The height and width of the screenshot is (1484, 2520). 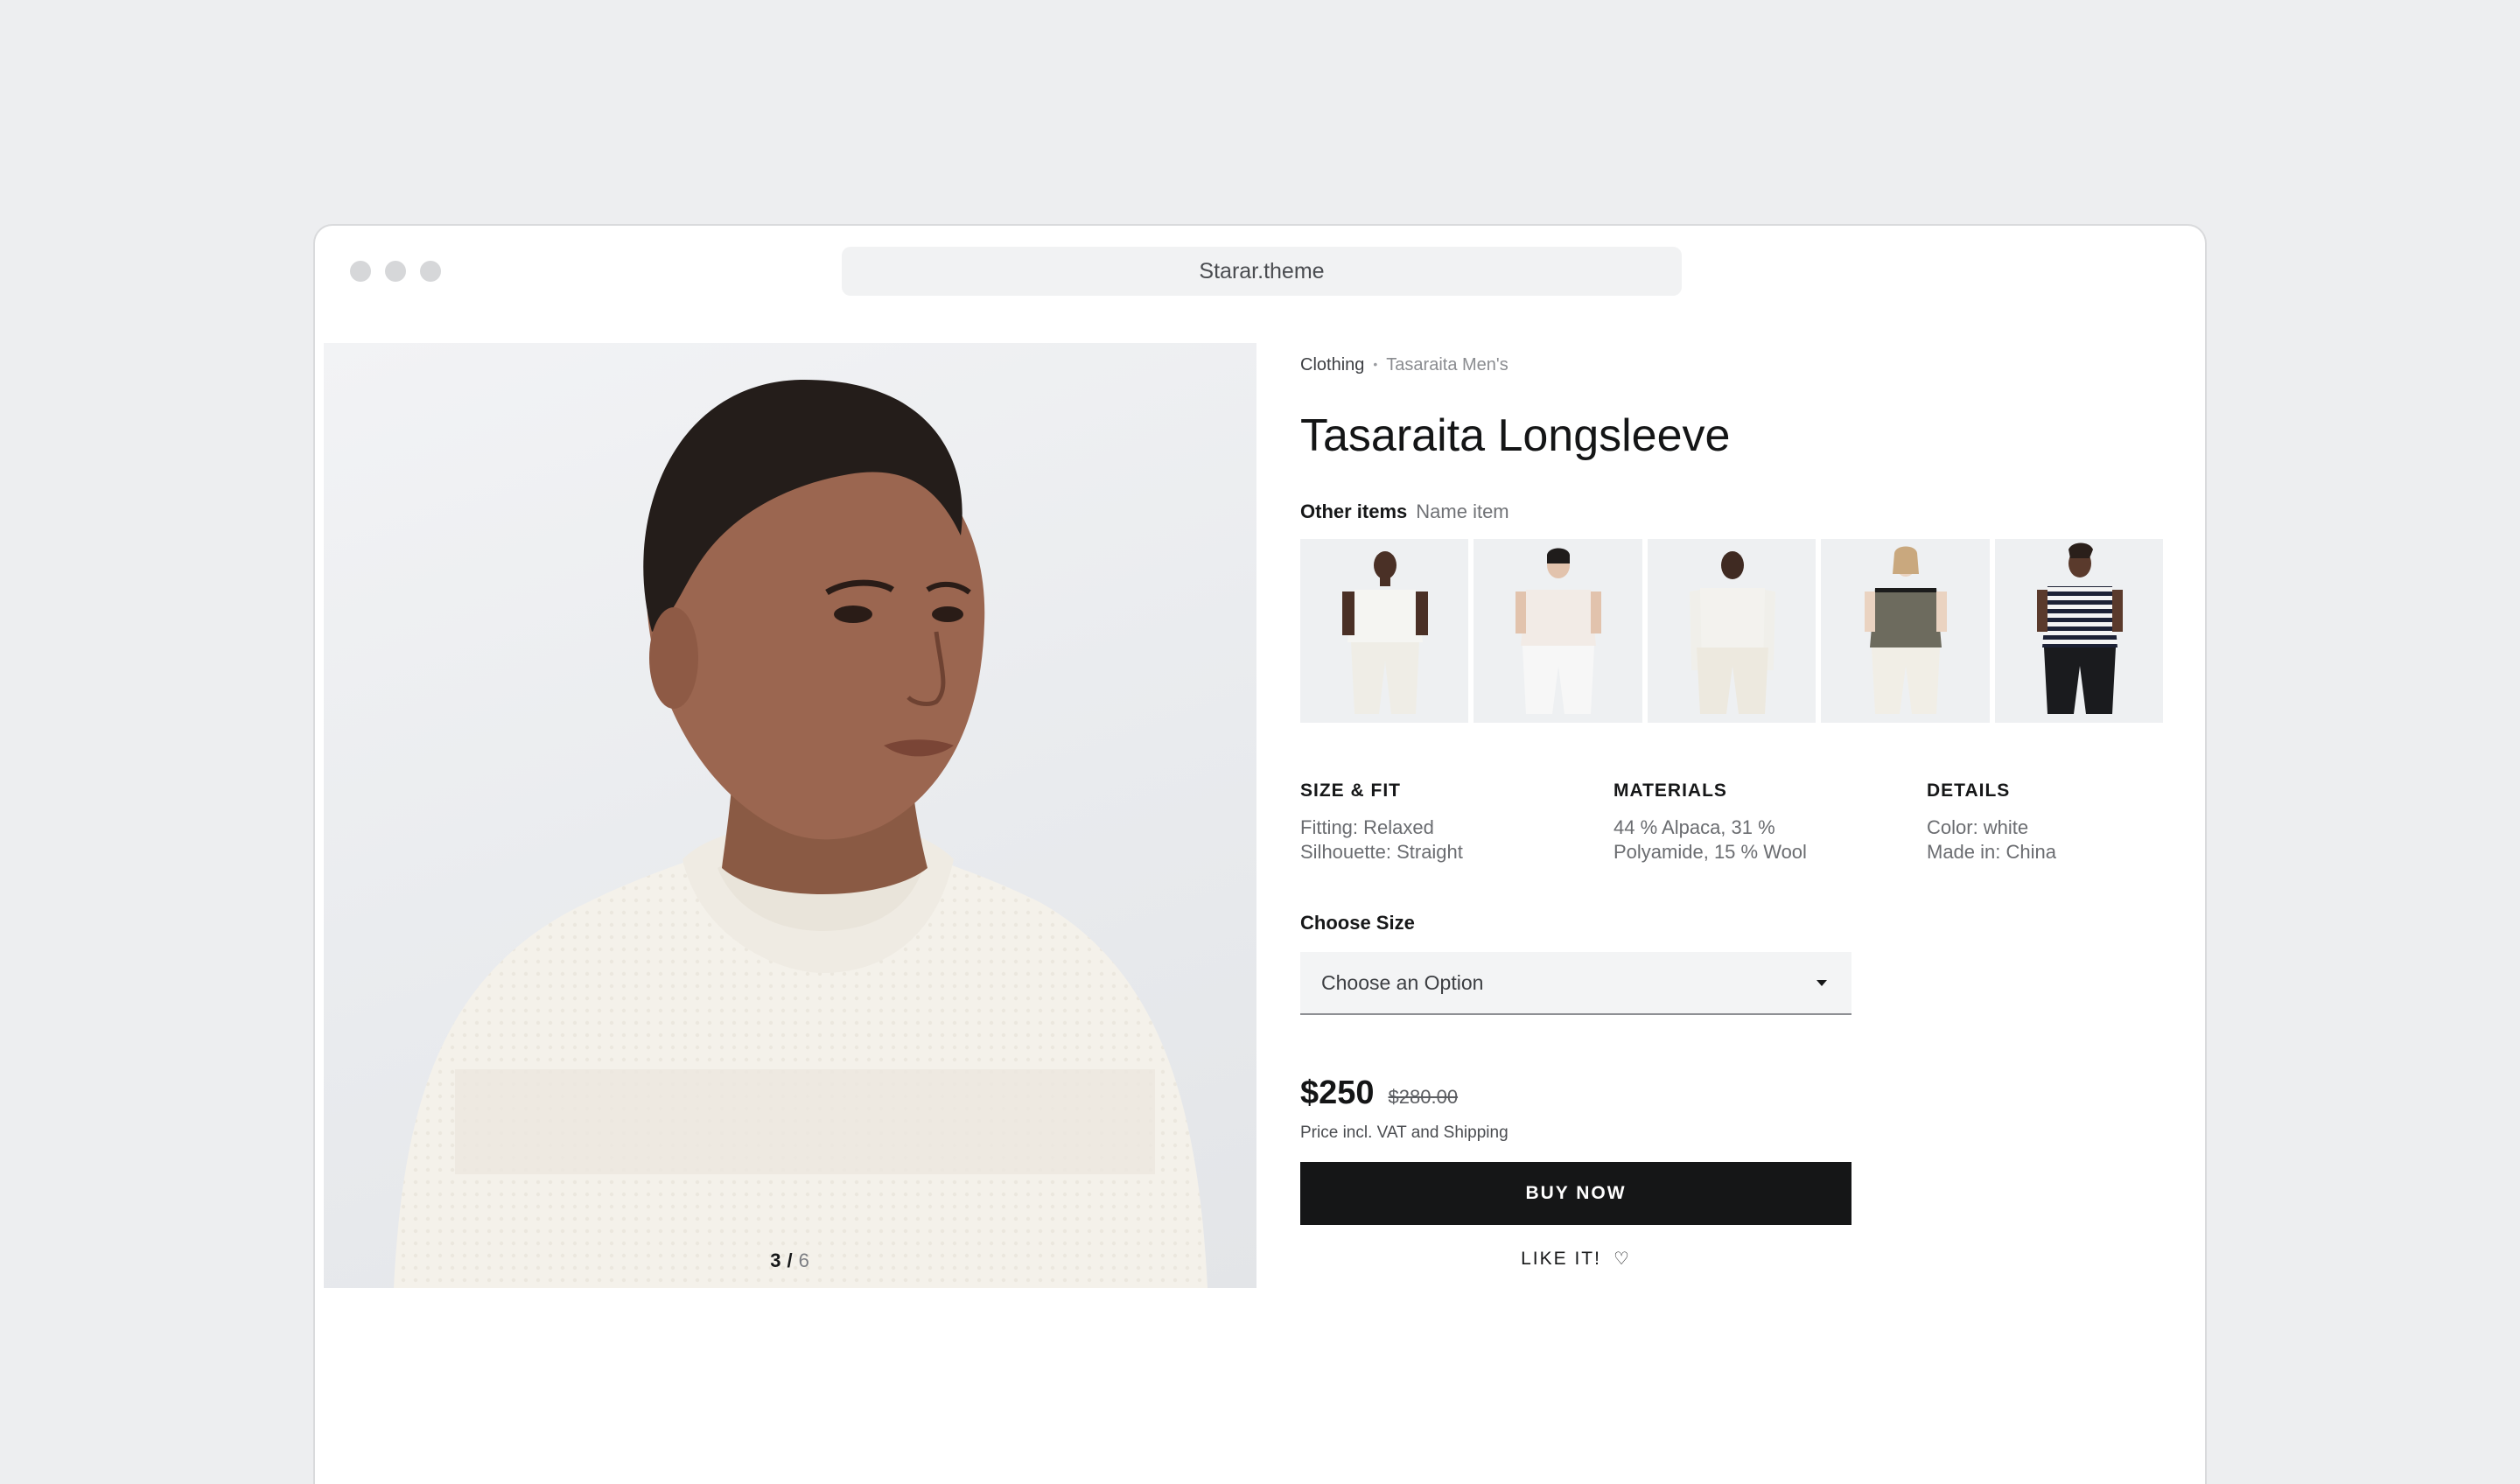 What do you see at coordinates (1423, 1097) in the screenshot?
I see `old-price: $280.00` at bounding box center [1423, 1097].